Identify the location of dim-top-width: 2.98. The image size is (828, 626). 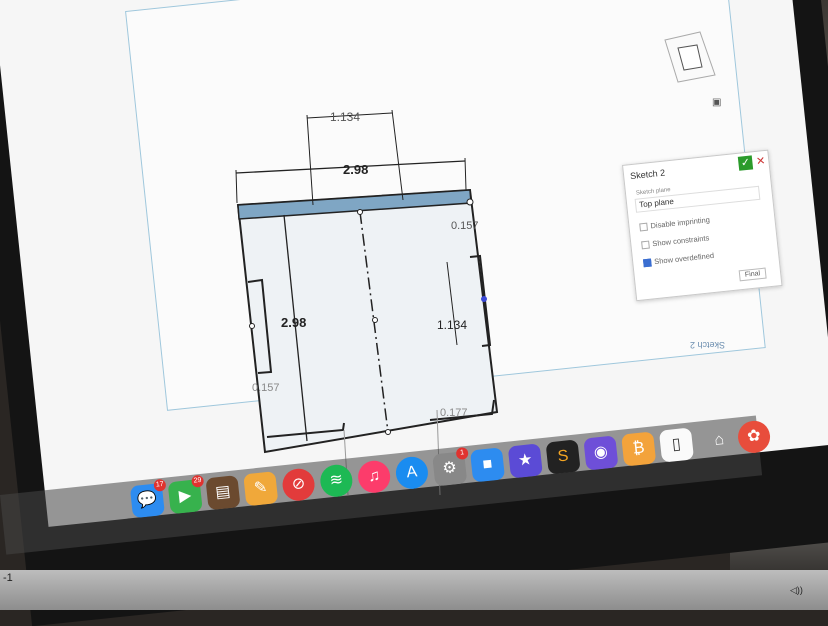
(355, 169).